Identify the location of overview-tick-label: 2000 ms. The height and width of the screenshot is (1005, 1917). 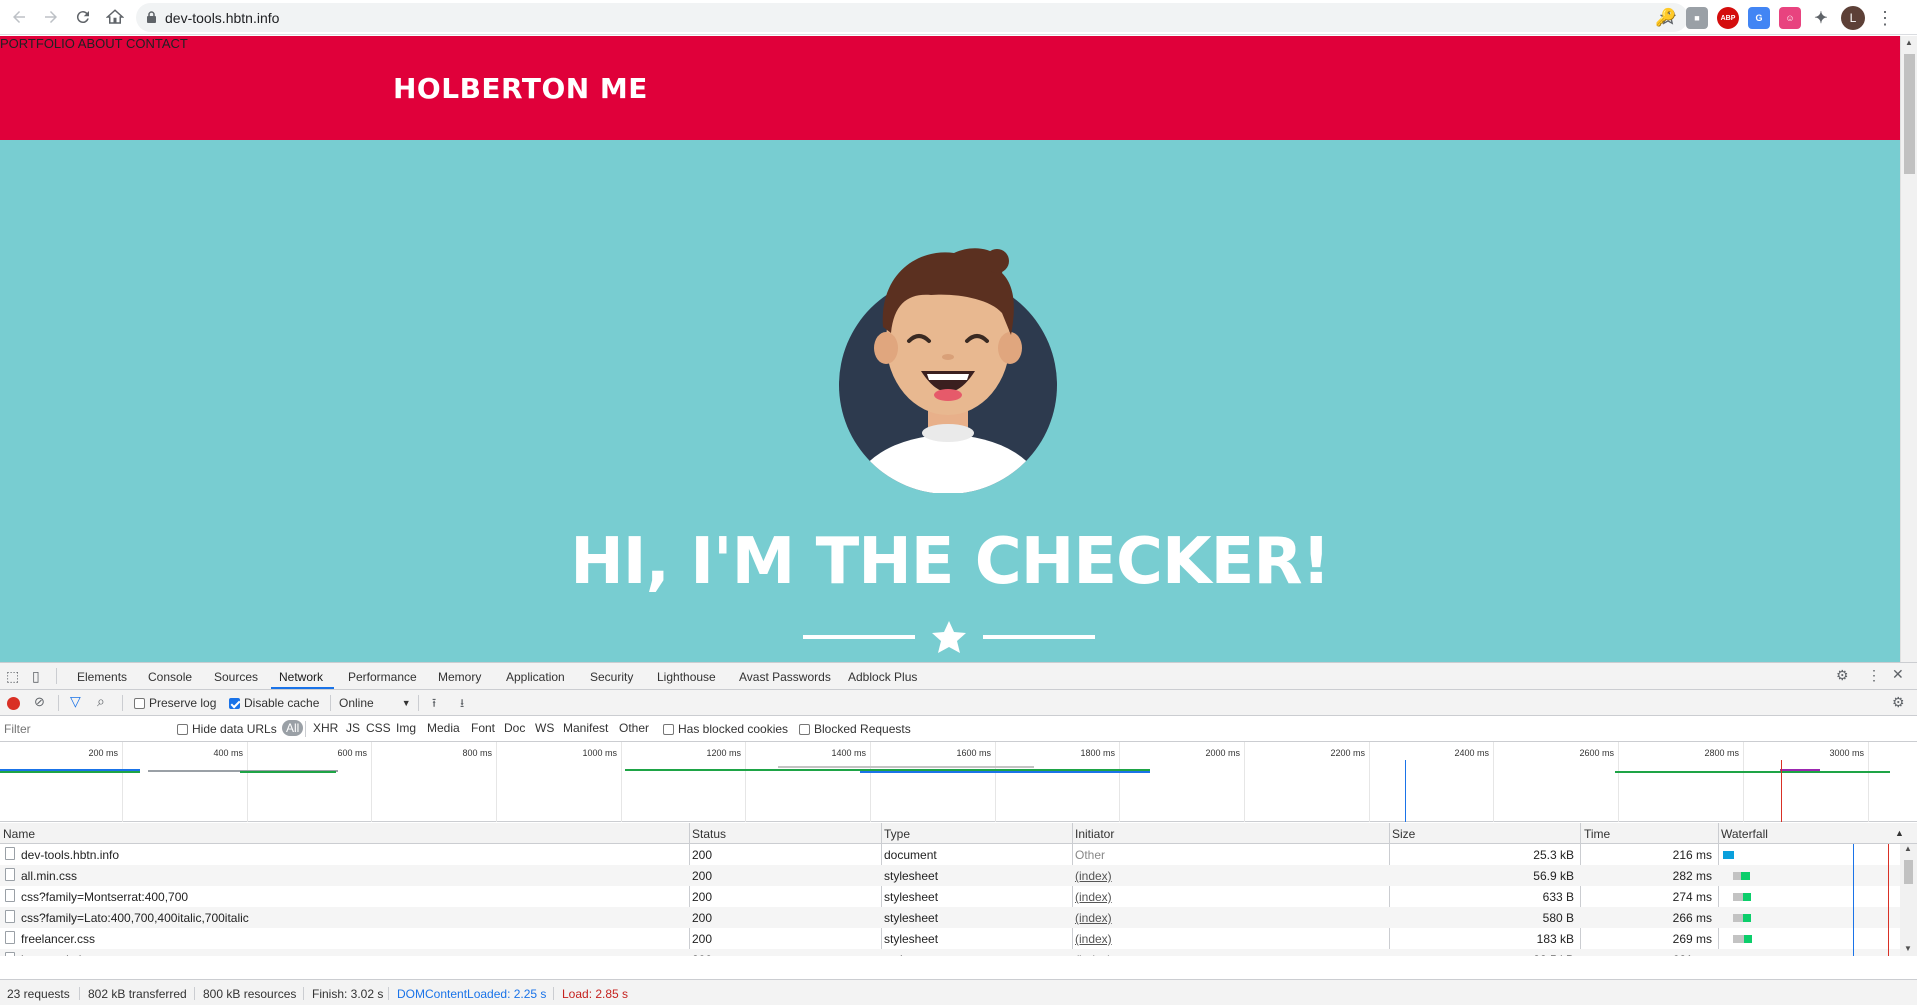
(1222, 753).